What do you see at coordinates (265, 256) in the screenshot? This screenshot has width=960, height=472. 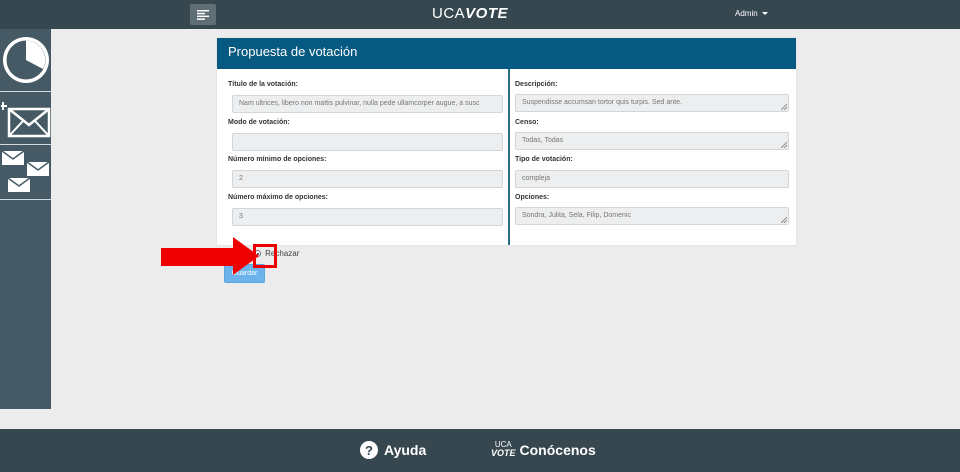 I see `annotation-highlight-box` at bounding box center [265, 256].